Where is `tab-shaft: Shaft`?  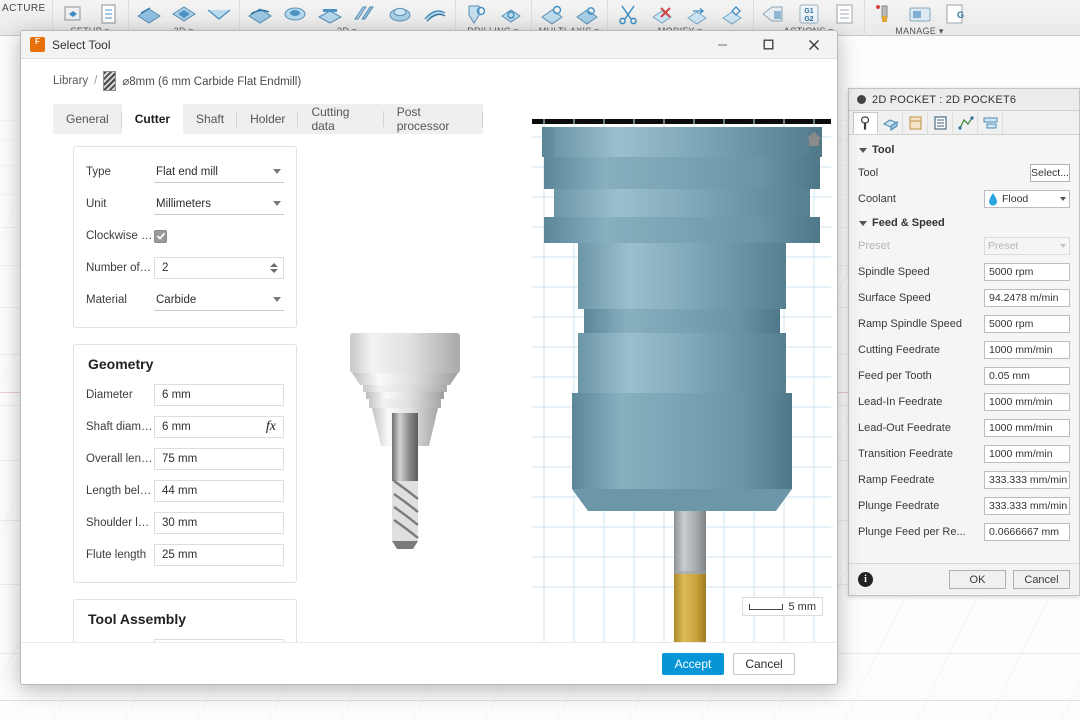 tab-shaft: Shaft is located at coordinates (210, 119).